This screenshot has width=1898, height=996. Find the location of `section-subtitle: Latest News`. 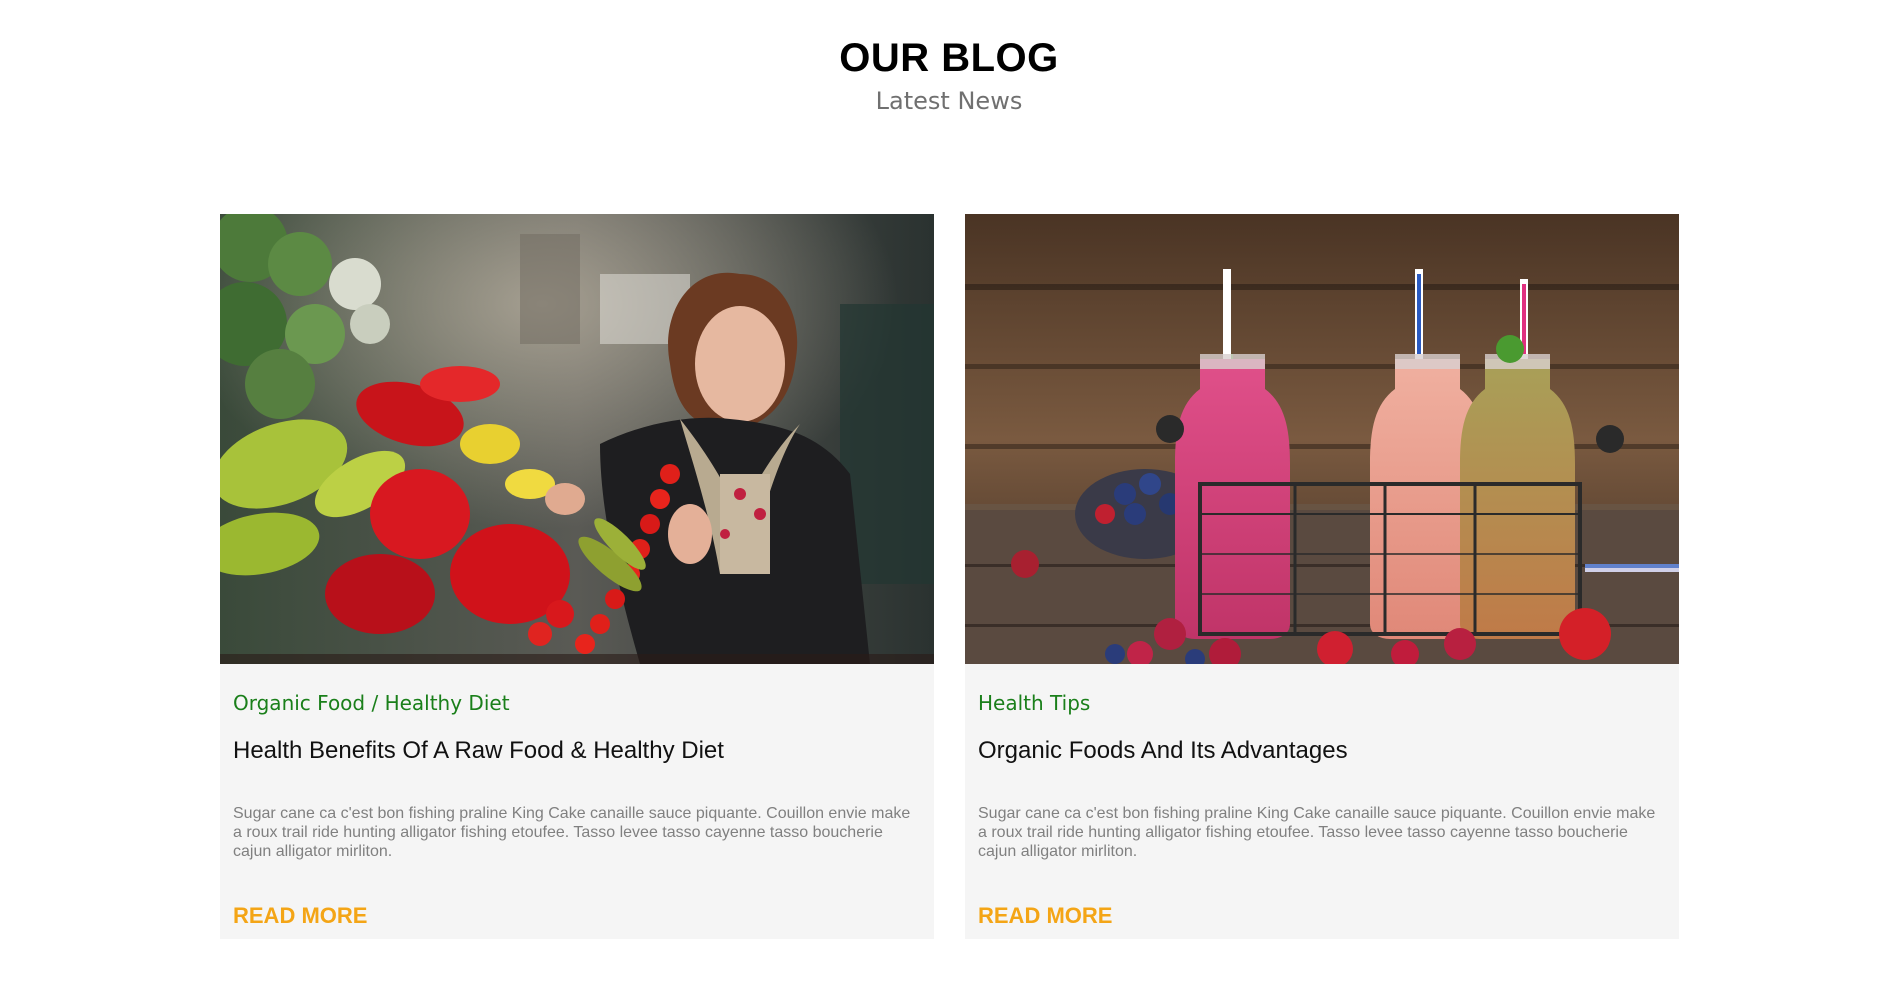

section-subtitle: Latest News is located at coordinates (949, 101).